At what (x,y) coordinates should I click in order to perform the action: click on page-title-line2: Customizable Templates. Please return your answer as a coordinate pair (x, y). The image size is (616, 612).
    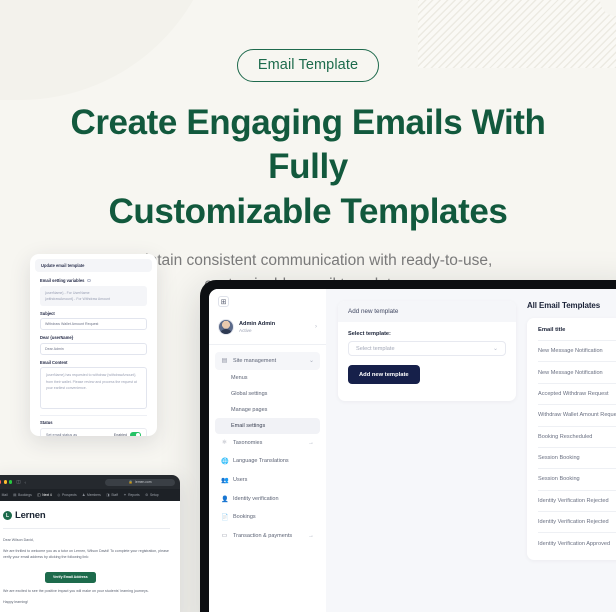
    Looking at the image, I should click on (308, 211).